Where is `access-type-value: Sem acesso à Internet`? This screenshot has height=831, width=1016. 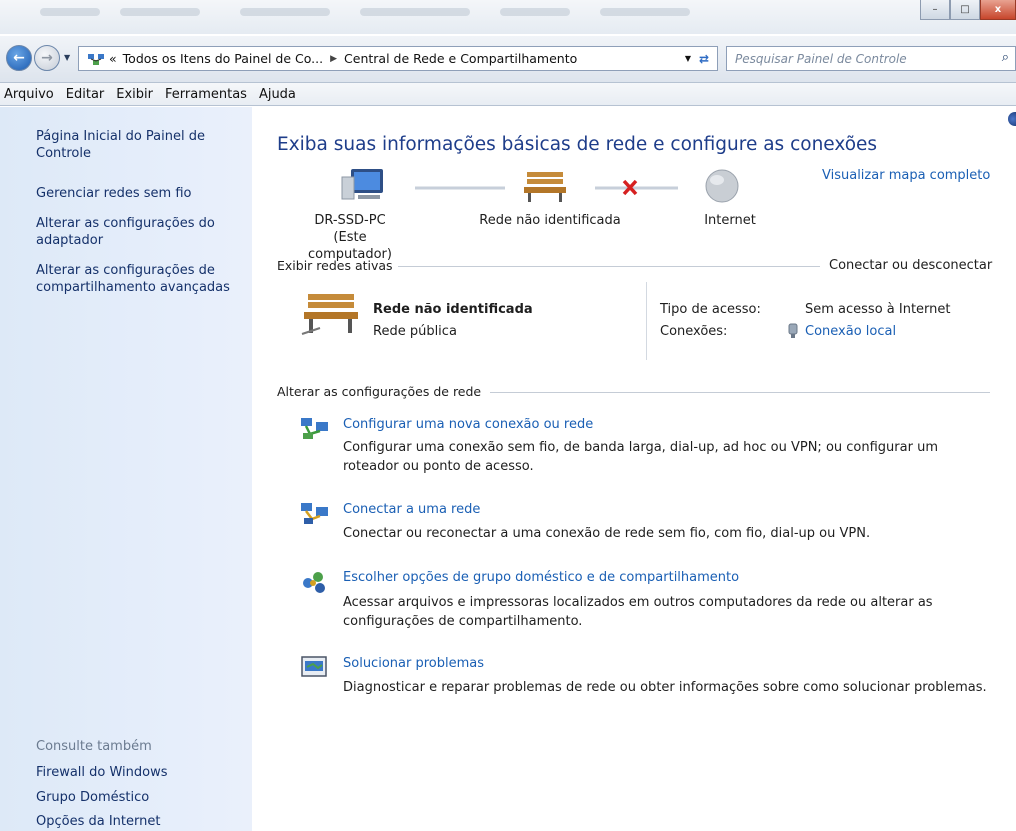
access-type-value: Sem acesso à Internet is located at coordinates (878, 309).